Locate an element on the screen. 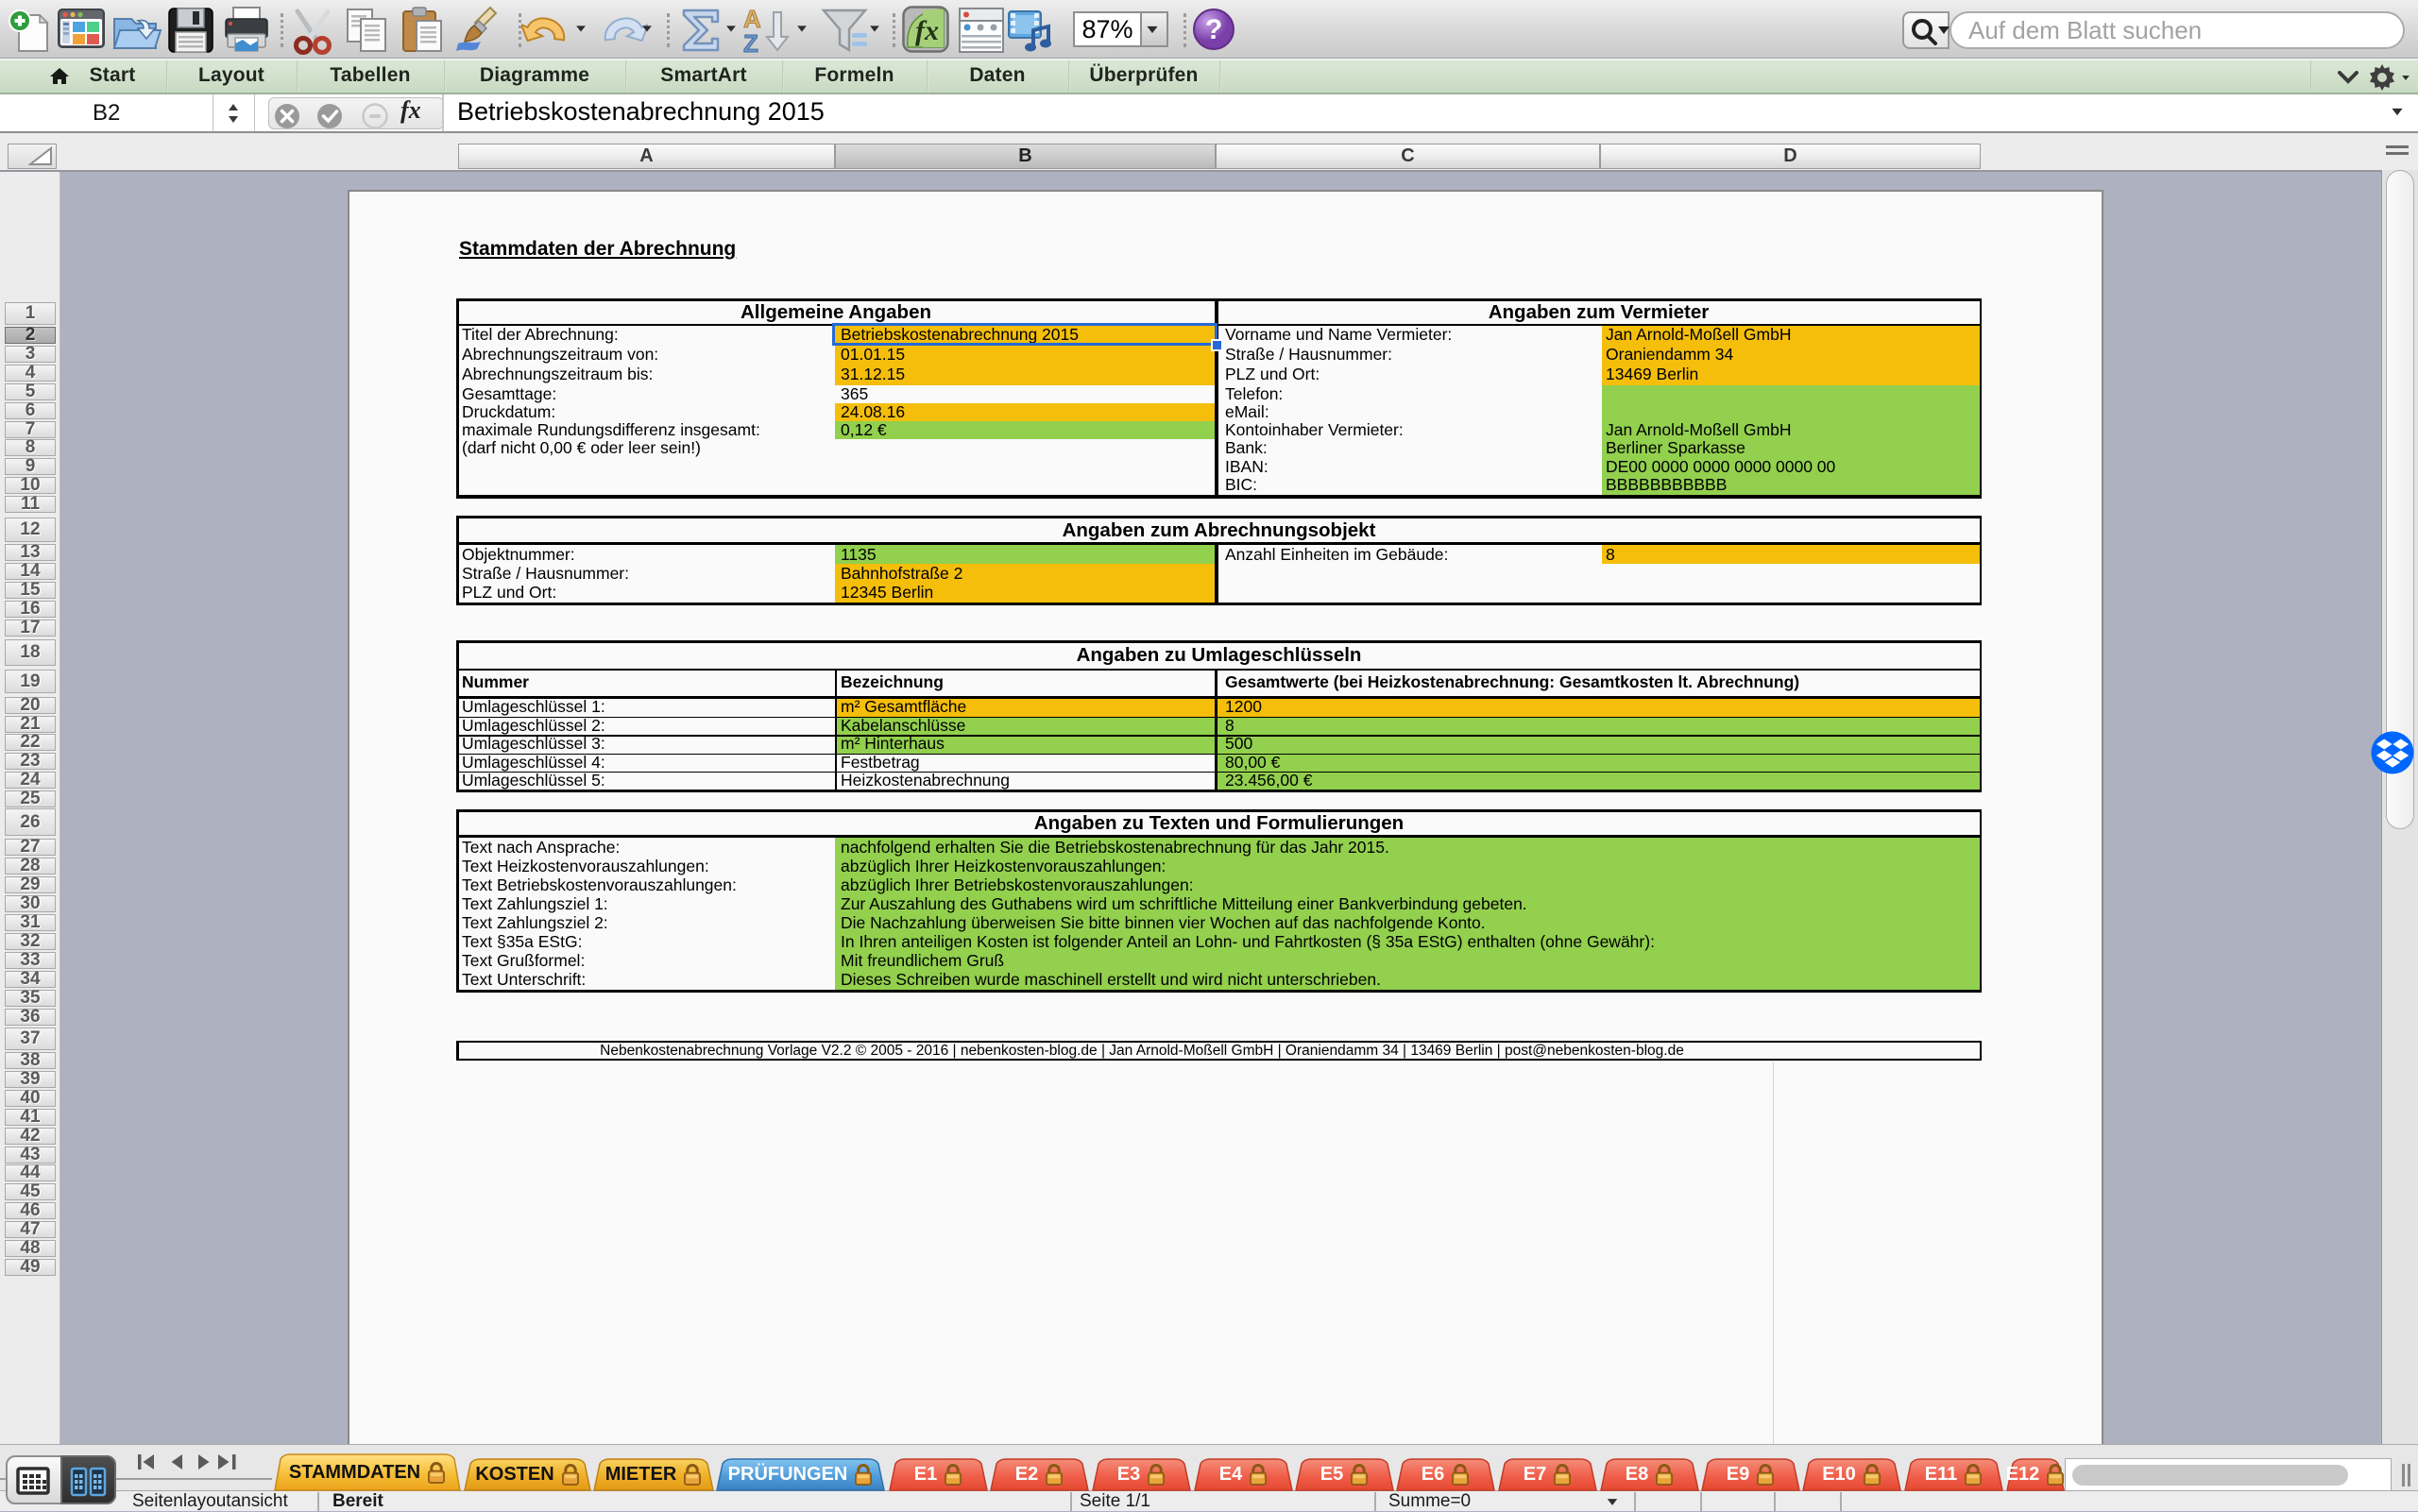  svg-text: fx is located at coordinates (927, 30).